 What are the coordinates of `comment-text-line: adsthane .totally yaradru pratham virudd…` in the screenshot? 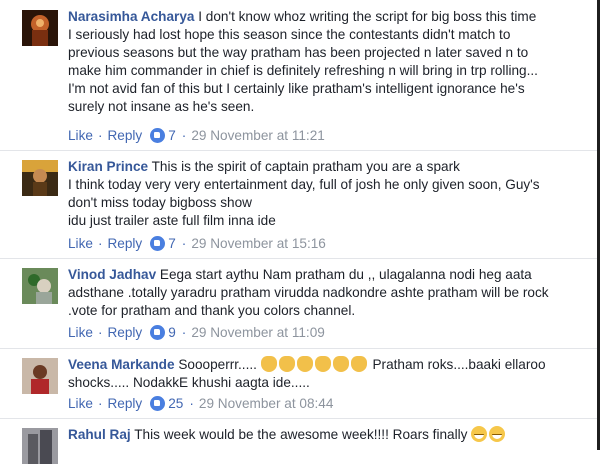 It's located at (308, 293).